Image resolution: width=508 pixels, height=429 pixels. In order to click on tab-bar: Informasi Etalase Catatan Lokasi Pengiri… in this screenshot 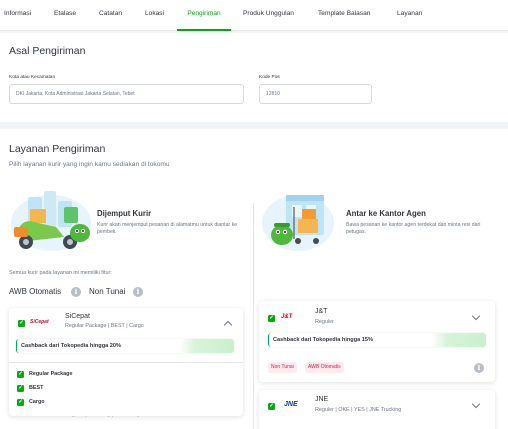, I will do `click(254, 15)`.